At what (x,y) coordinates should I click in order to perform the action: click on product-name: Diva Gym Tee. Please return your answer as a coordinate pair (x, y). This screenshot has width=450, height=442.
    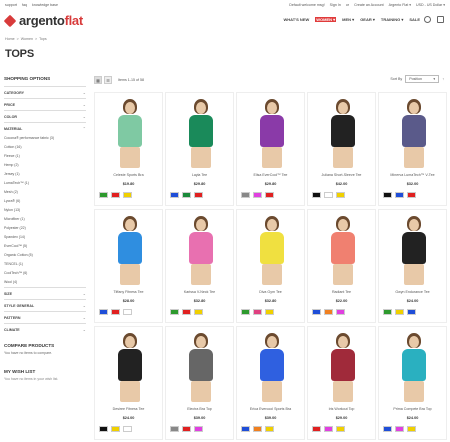
    Looking at the image, I should click on (270, 292).